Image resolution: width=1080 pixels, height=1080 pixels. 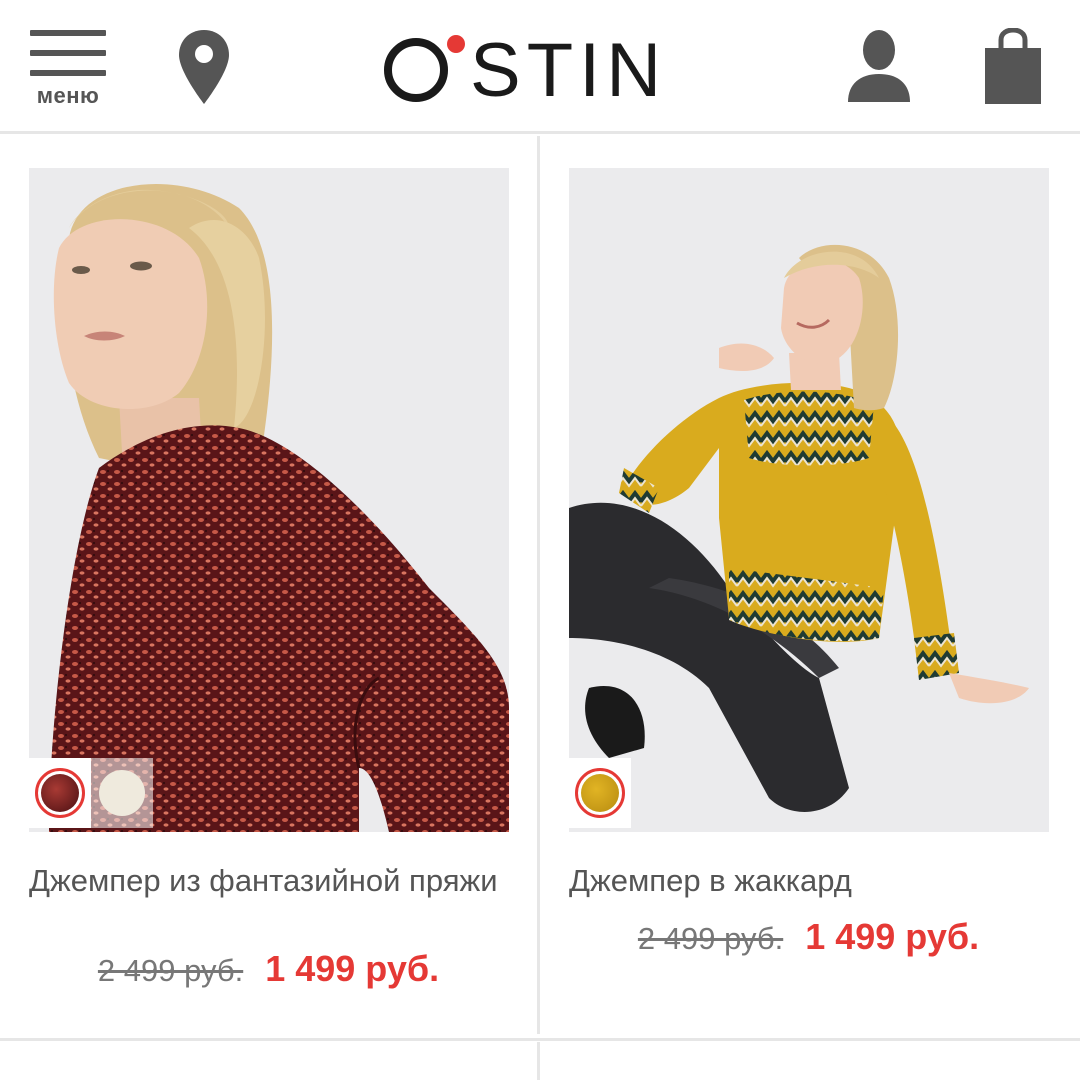 What do you see at coordinates (68, 68) in the screenshot?
I see `menu-button: меню` at bounding box center [68, 68].